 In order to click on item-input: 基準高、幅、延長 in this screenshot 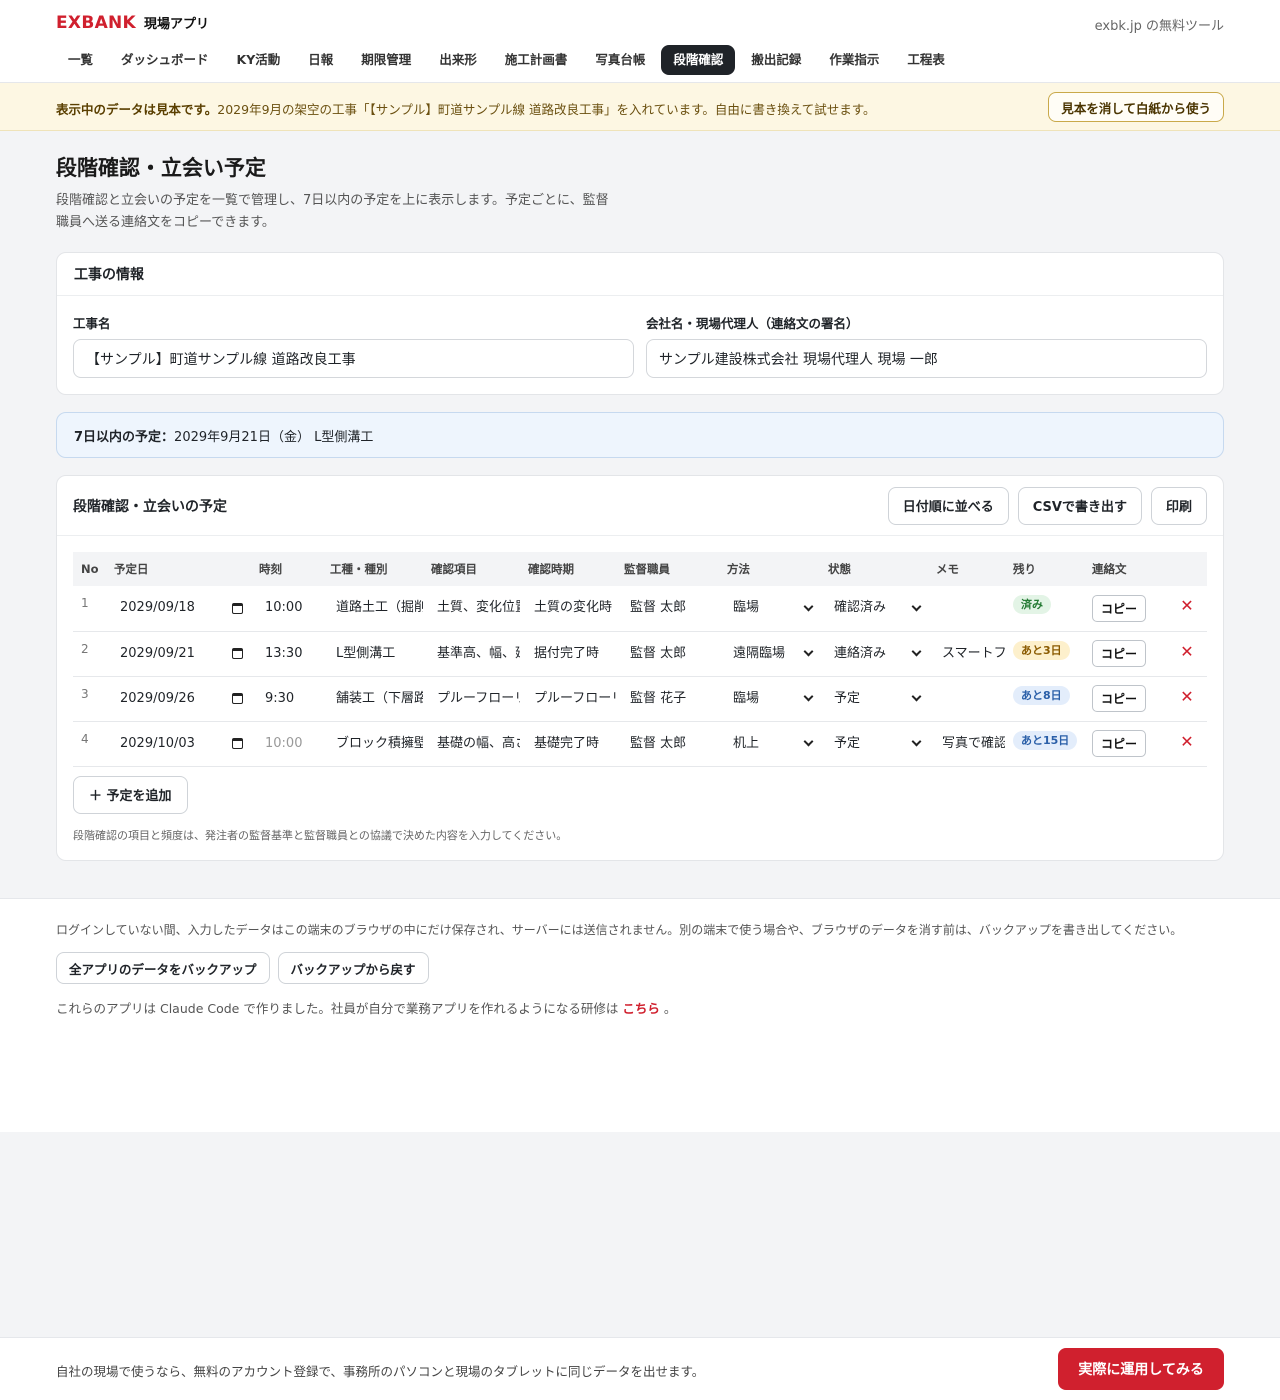, I will do `click(475, 654)`.